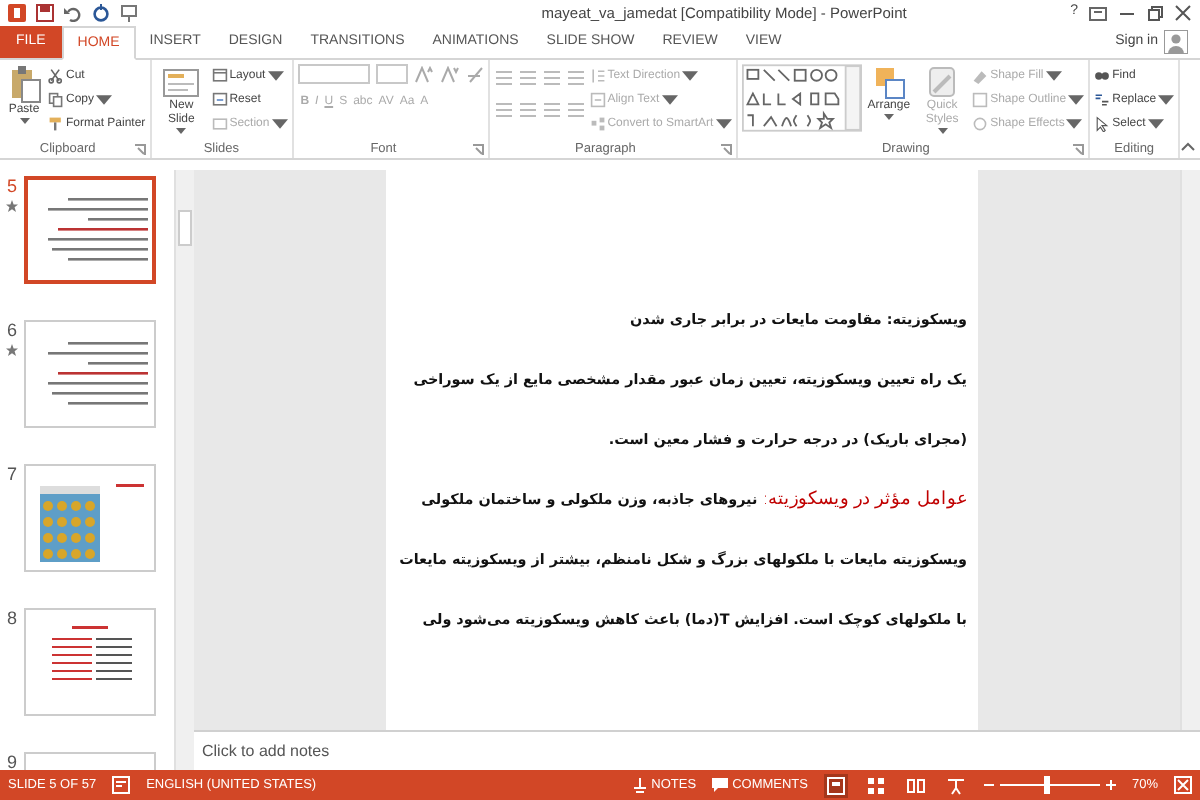 The image size is (1200, 800). Describe the element at coordinates (720, 785) in the screenshot. I see `comment-icon` at that location.